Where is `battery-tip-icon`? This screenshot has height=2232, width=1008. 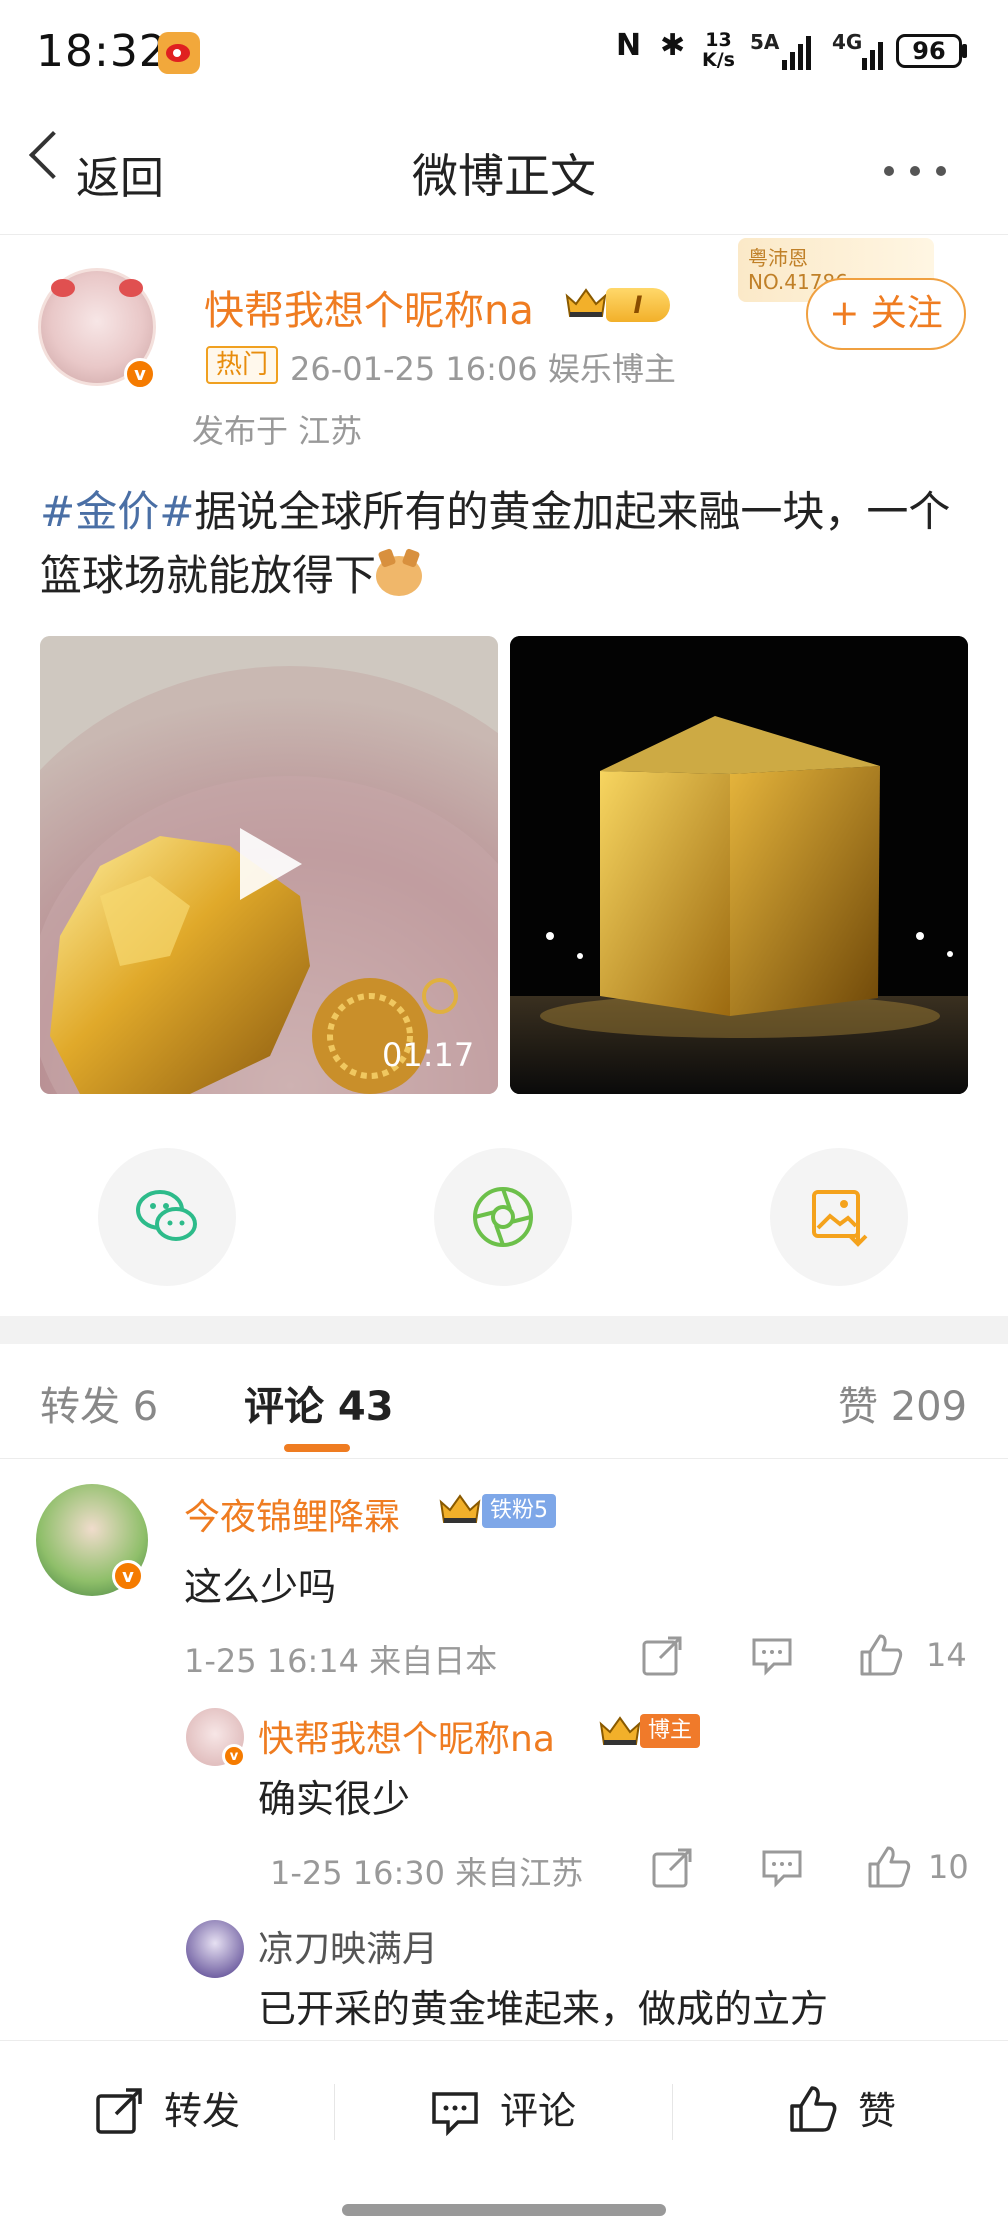
battery-tip-icon is located at coordinates (964, 51).